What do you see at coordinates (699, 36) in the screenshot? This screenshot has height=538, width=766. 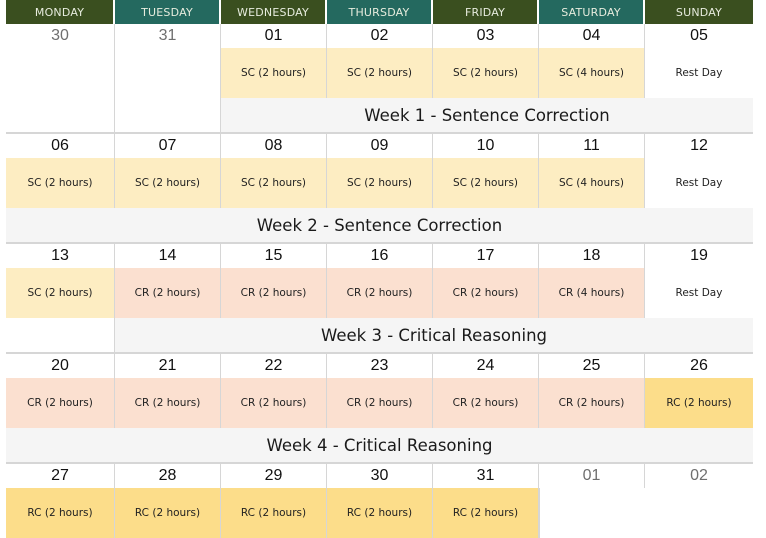 I see `day-cell-date: 05` at bounding box center [699, 36].